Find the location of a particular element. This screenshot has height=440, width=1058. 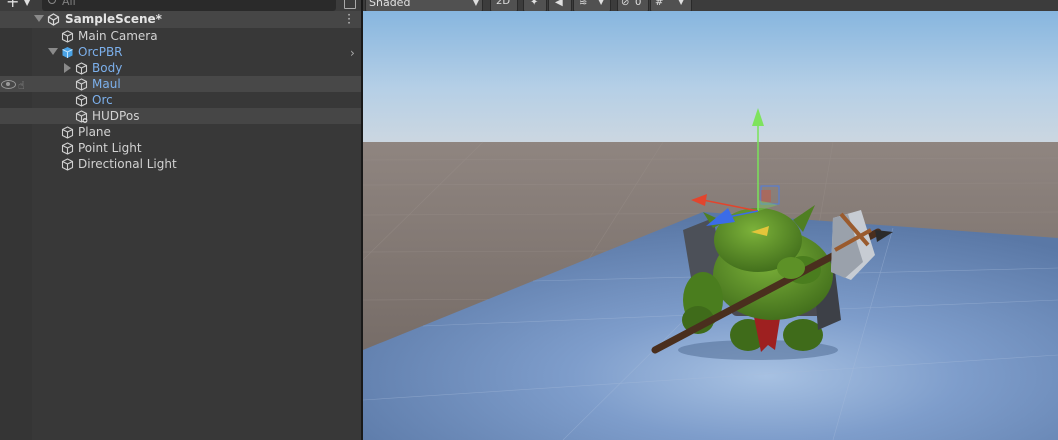

eye-icon is located at coordinates (8, 84).